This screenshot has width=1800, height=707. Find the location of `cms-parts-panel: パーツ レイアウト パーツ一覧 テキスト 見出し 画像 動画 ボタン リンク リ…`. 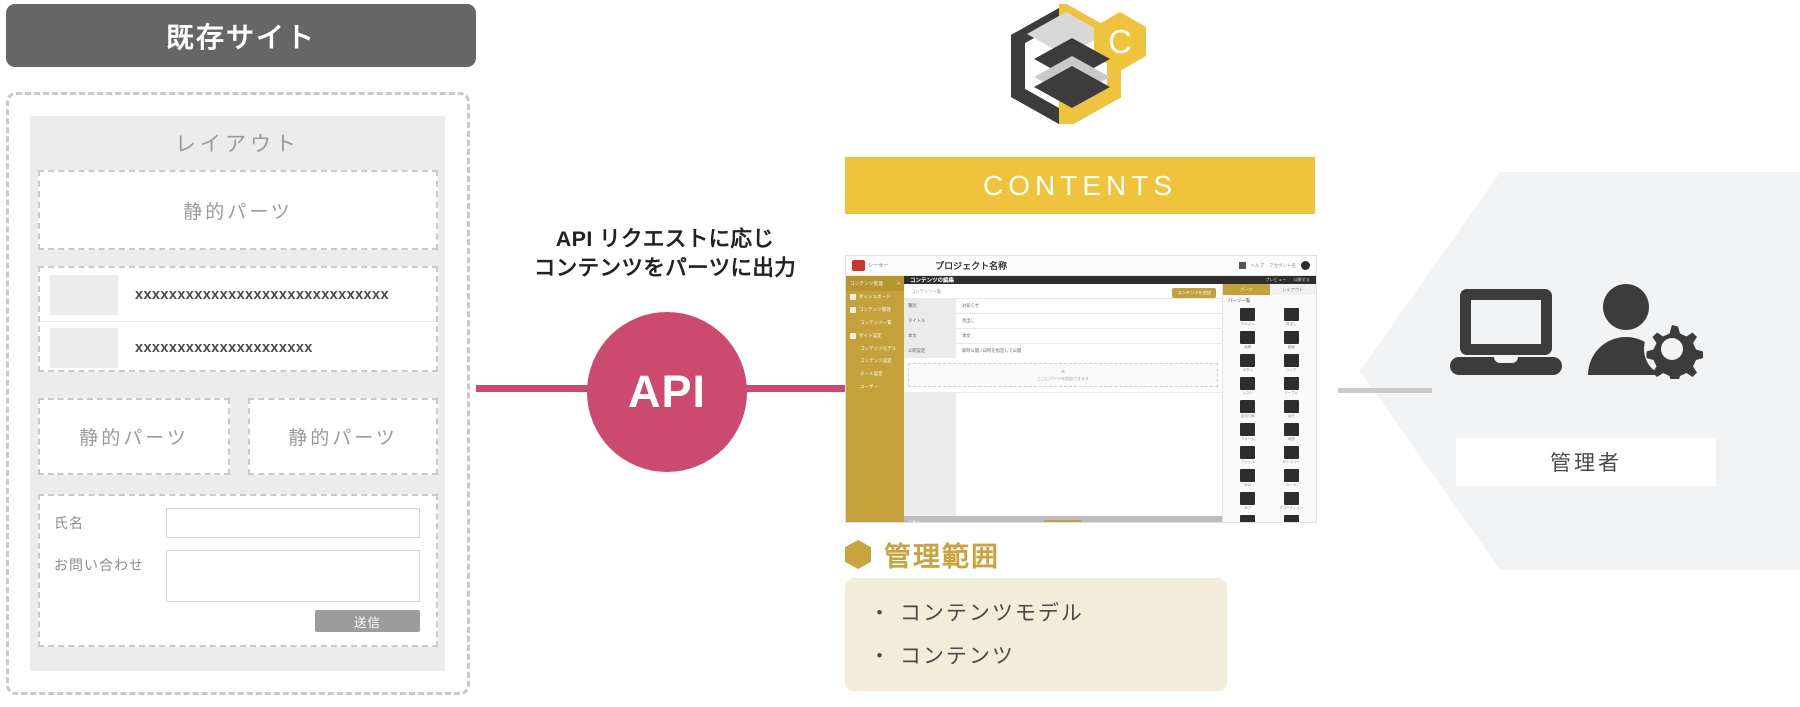

cms-parts-panel: パーツ レイアウト パーツ一覧 テキスト 見出し 画像 動画 ボタン リンク リ… is located at coordinates (1269, 403).